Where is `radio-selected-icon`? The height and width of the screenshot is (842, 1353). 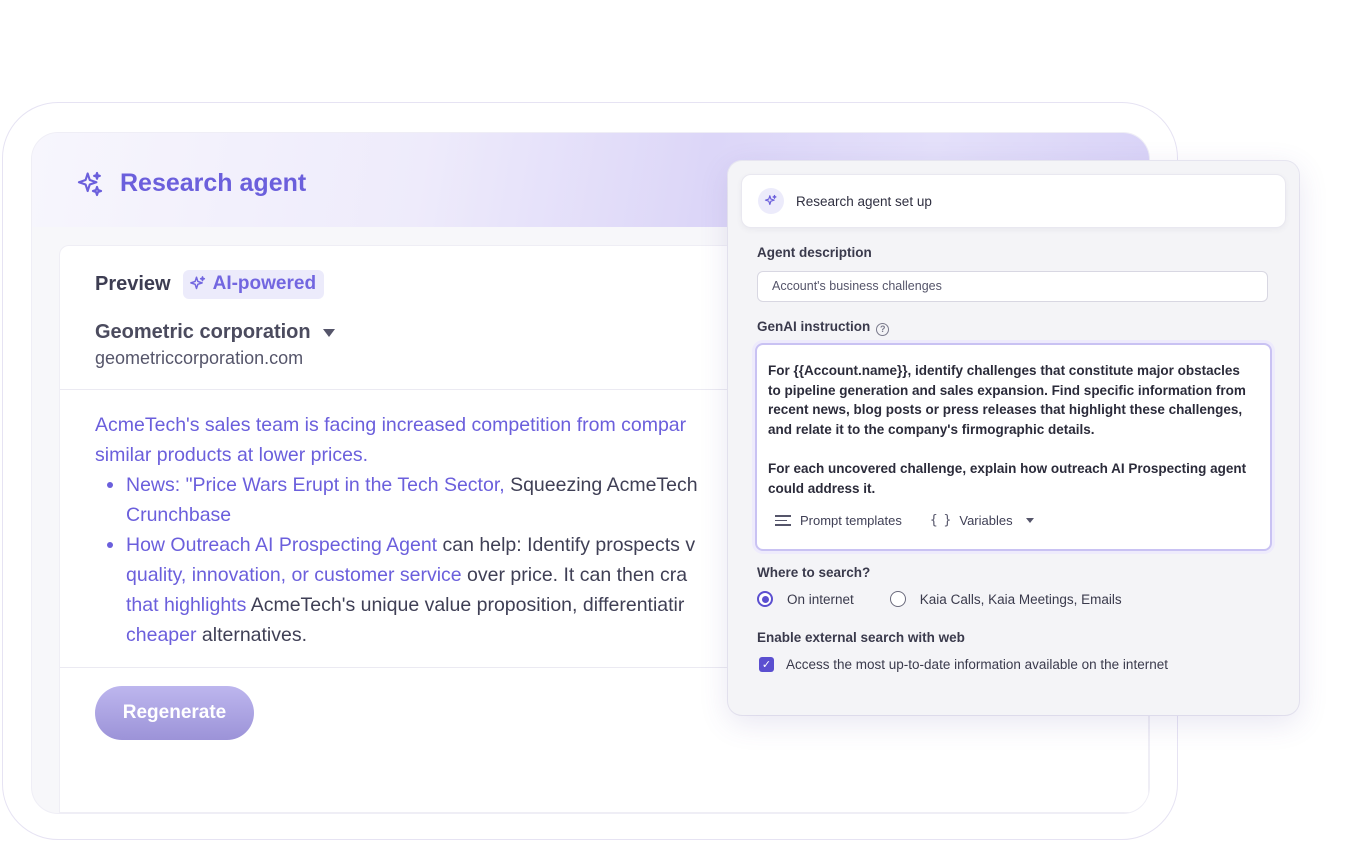
radio-selected-icon is located at coordinates (765, 599).